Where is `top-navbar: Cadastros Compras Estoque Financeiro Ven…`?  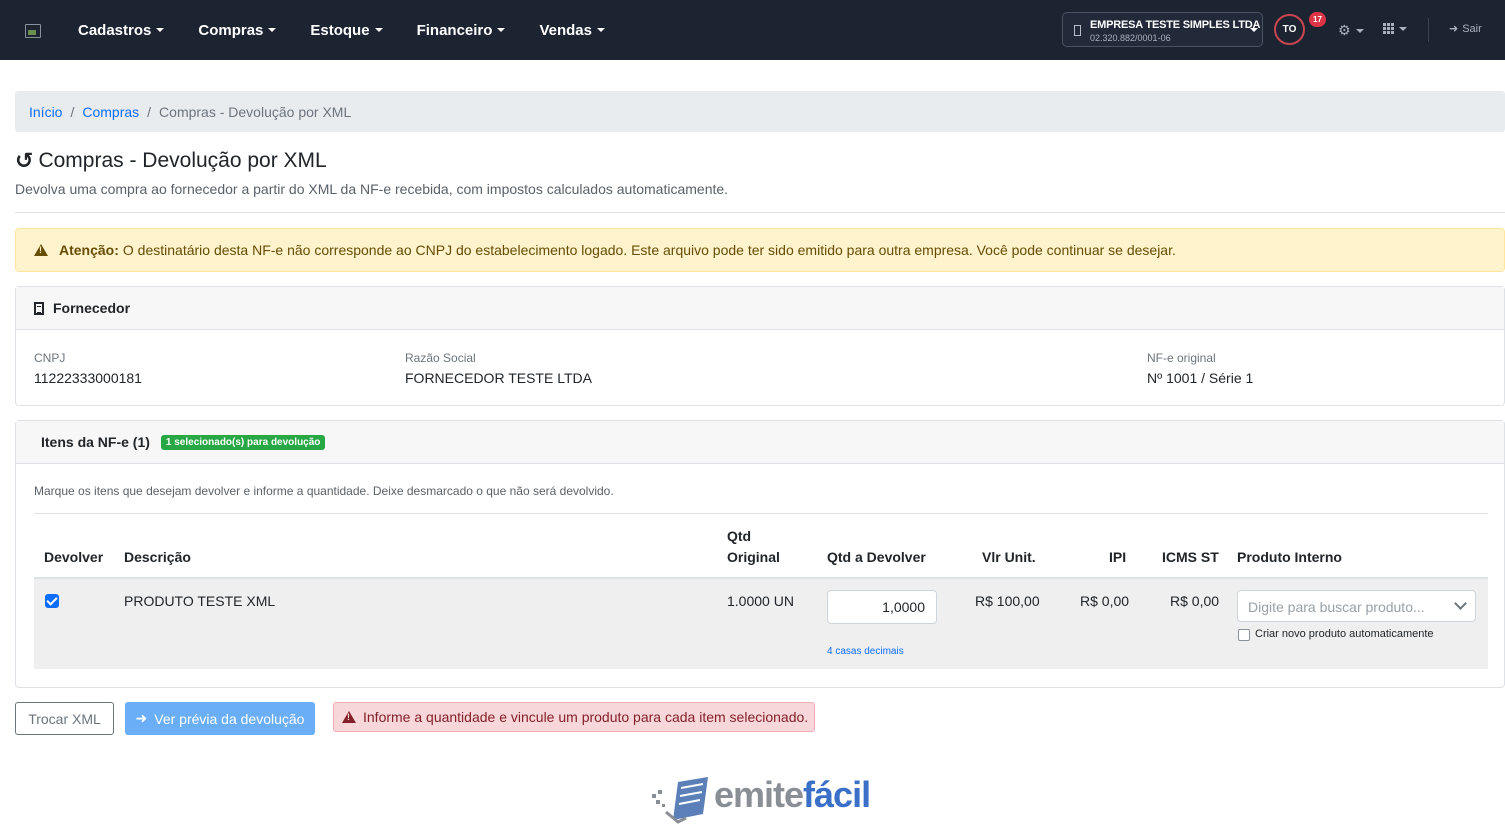 top-navbar: Cadastros Compras Estoque Financeiro Ven… is located at coordinates (752, 30).